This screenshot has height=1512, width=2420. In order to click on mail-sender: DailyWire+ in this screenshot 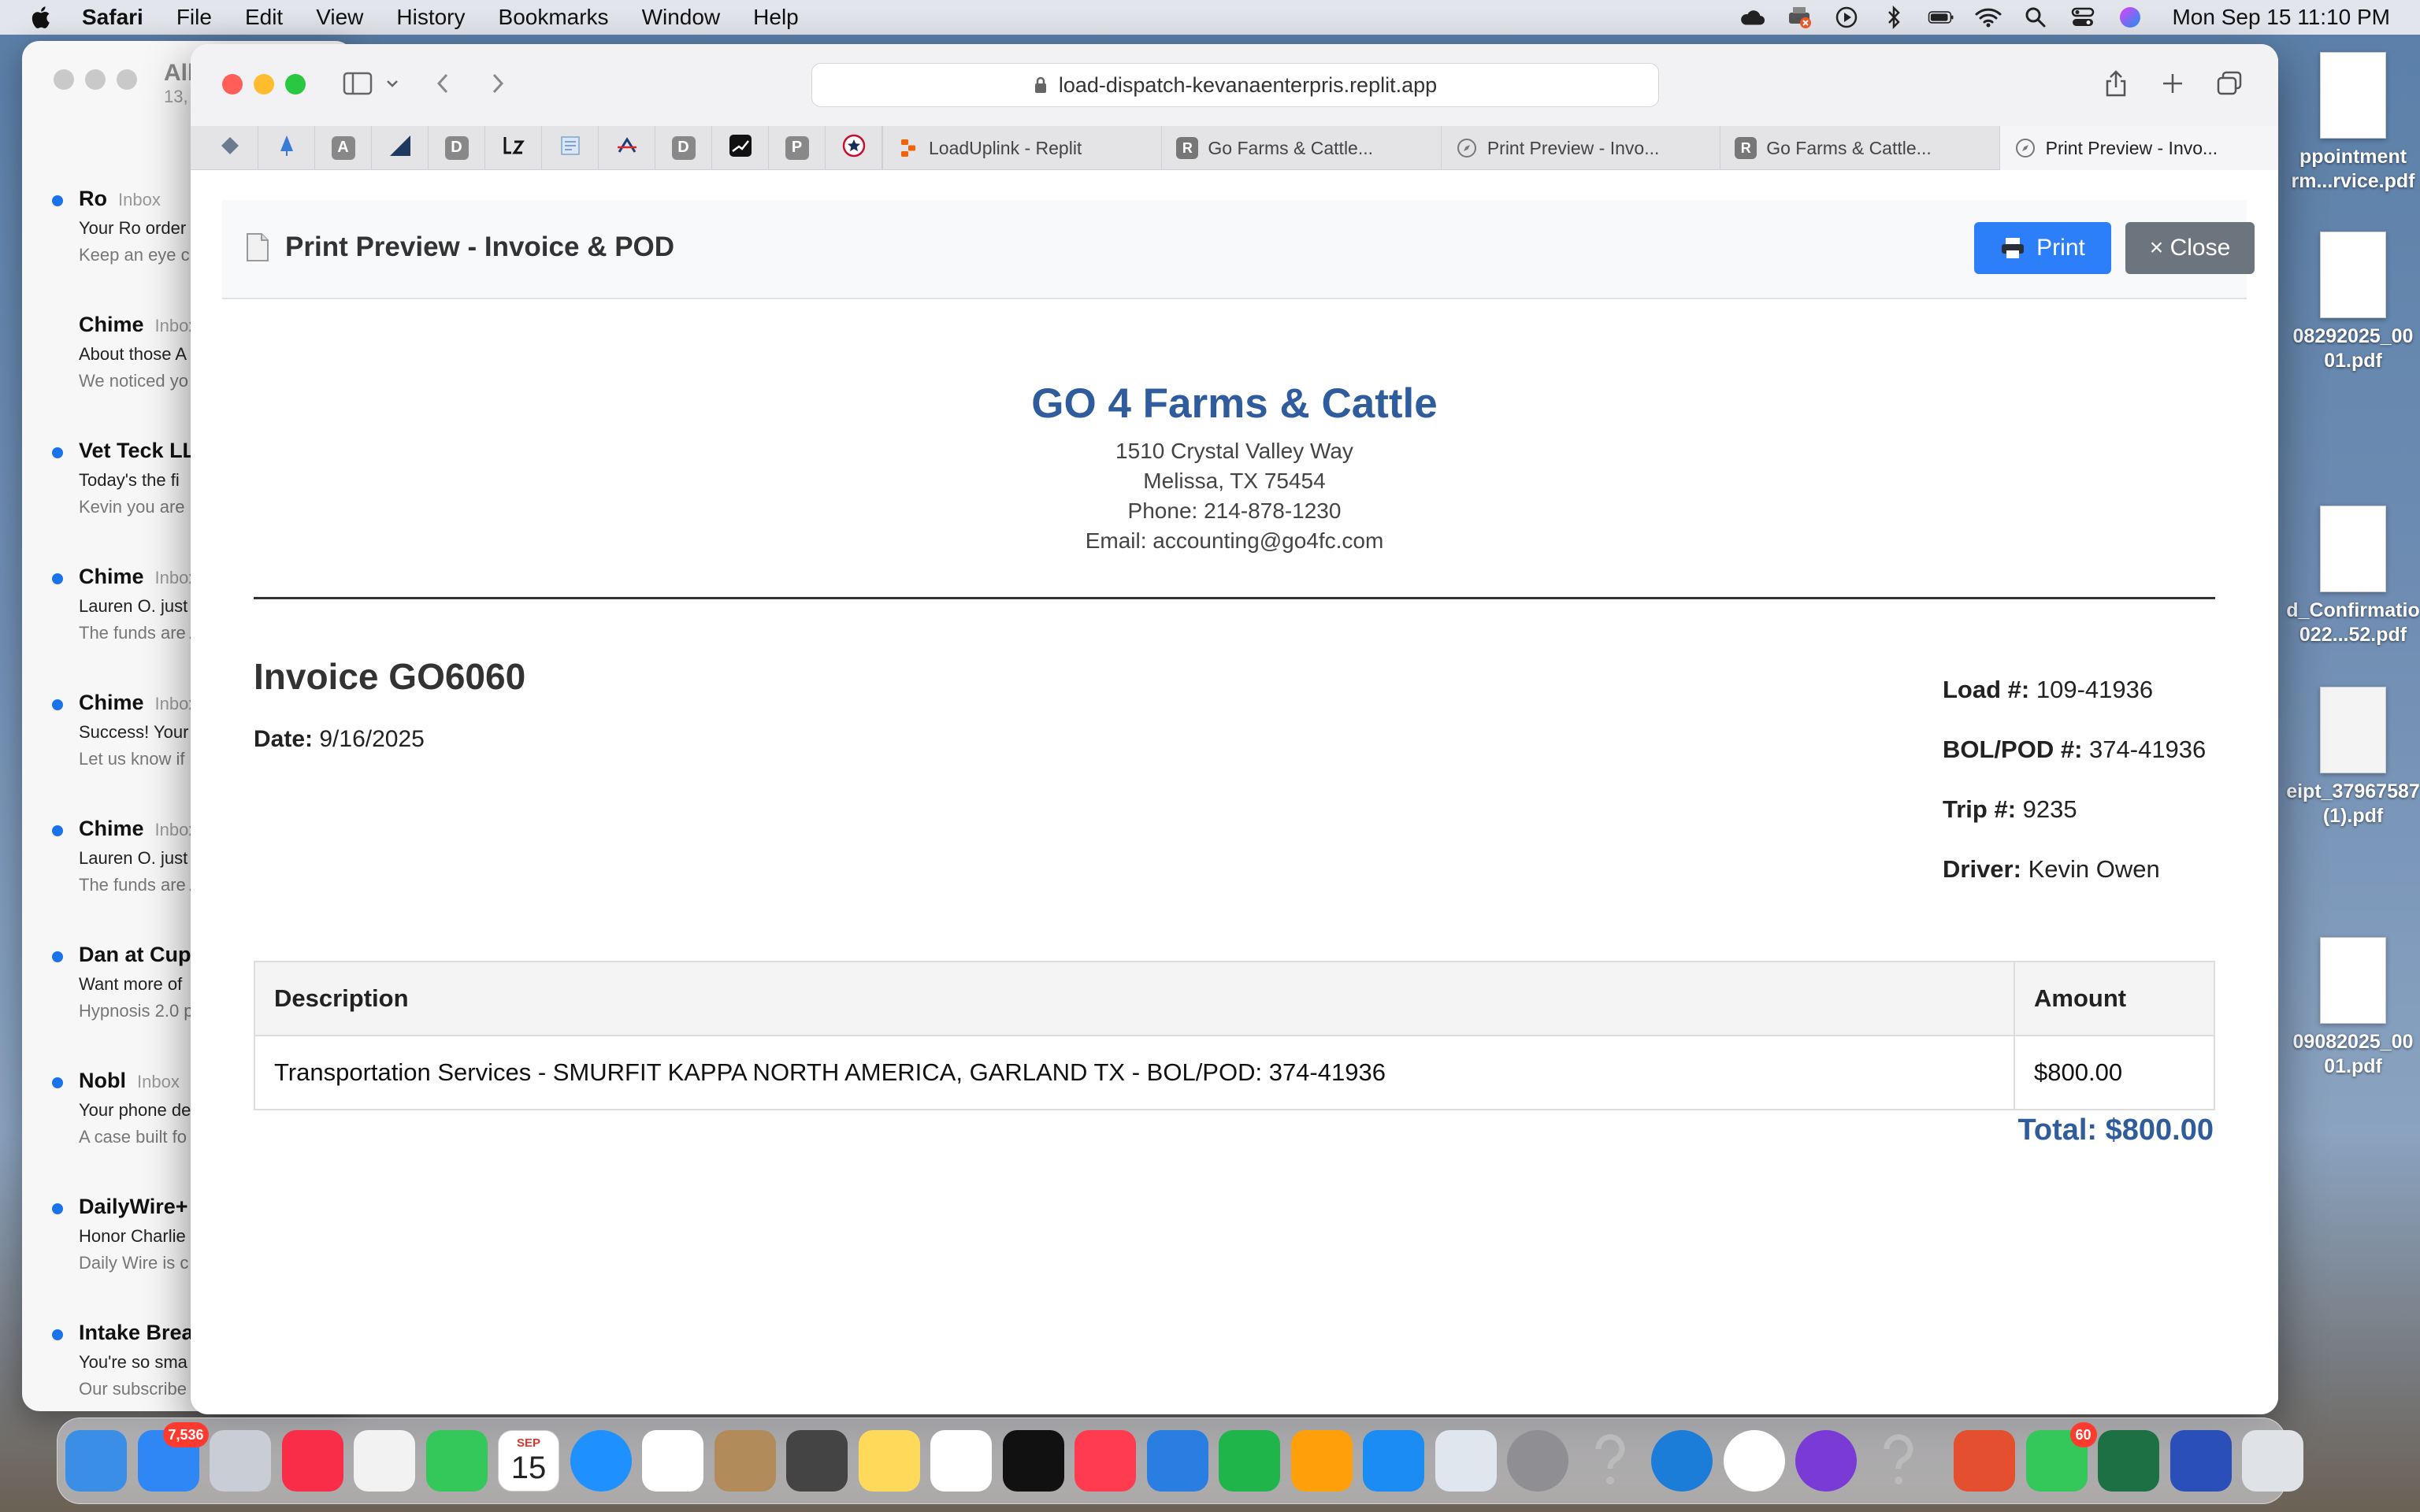, I will do `click(133, 1206)`.